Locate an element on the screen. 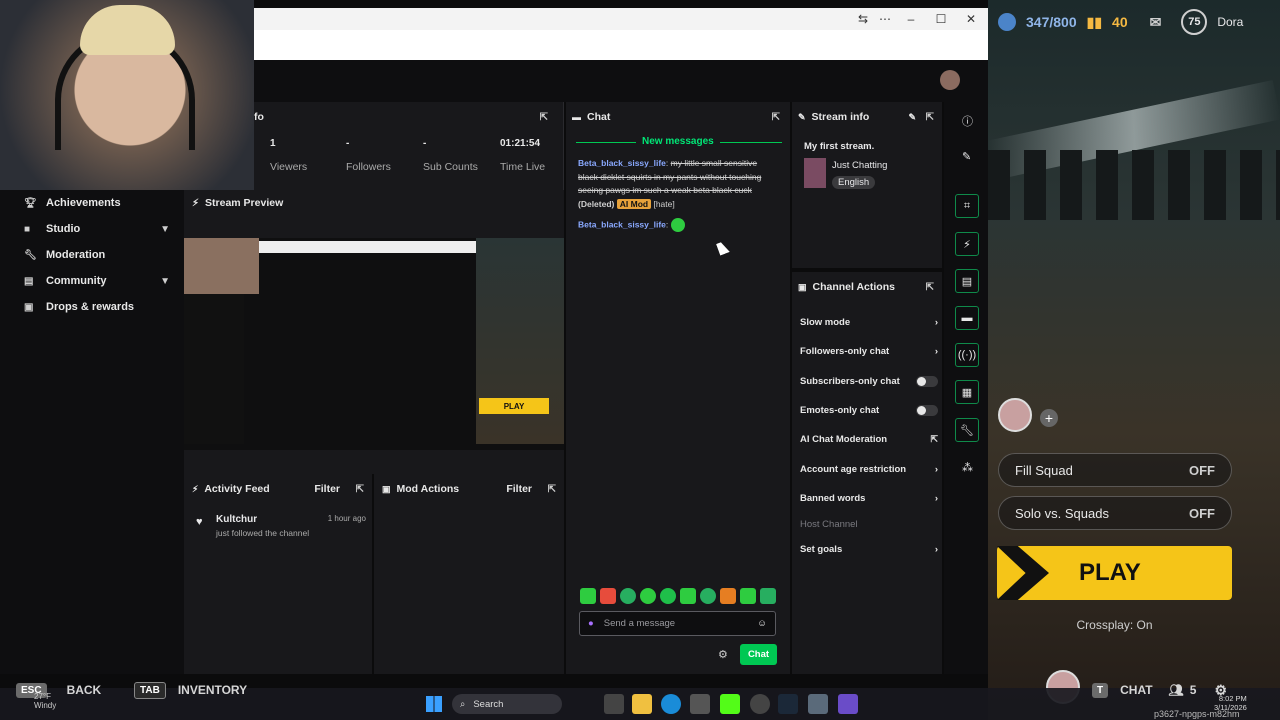 This screenshot has height=720, width=1280. edge-icon is located at coordinates (671, 704).